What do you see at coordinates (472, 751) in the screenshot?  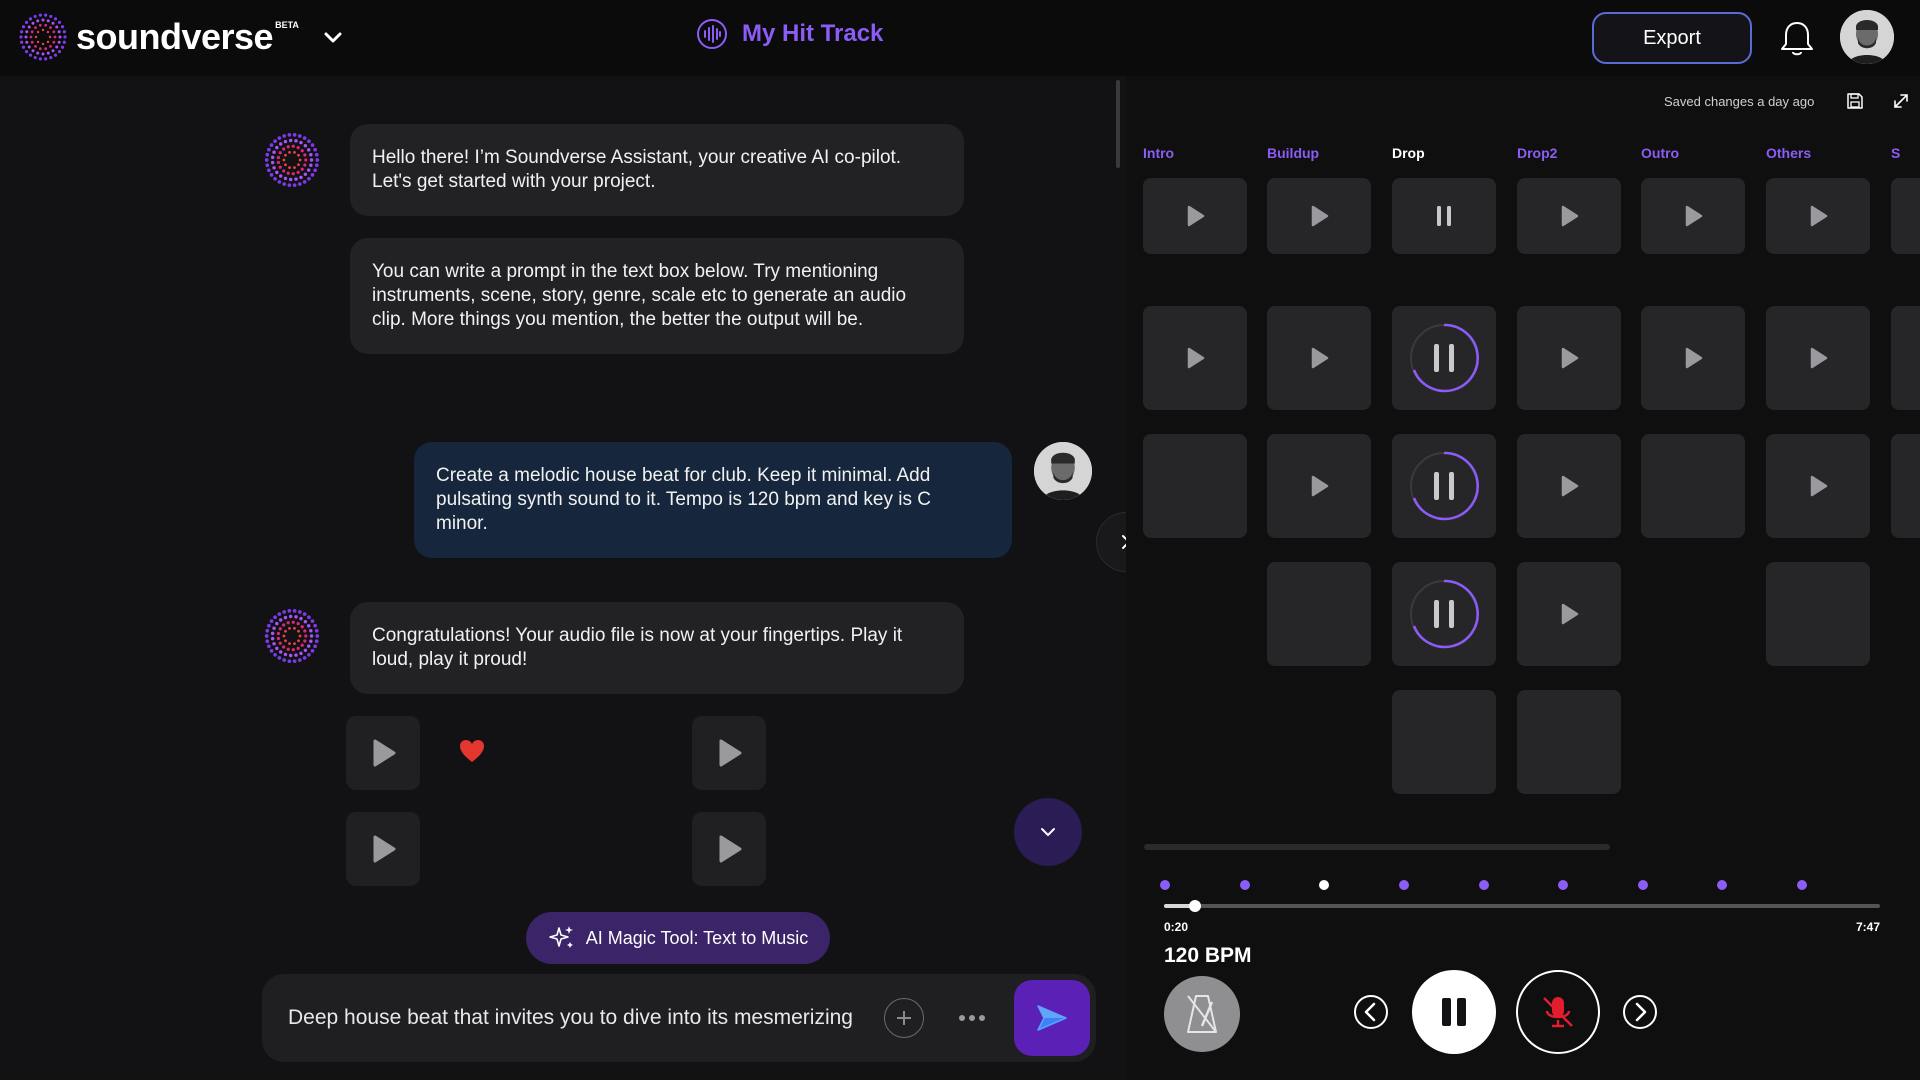 I see `heart-icon` at bounding box center [472, 751].